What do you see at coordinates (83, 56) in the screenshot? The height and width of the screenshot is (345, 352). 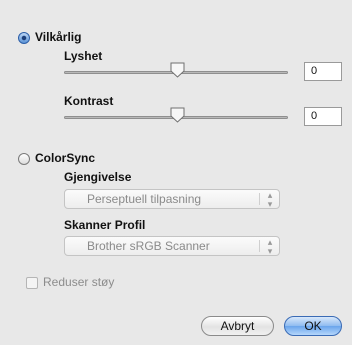 I see `brightness-label: Lyshet` at bounding box center [83, 56].